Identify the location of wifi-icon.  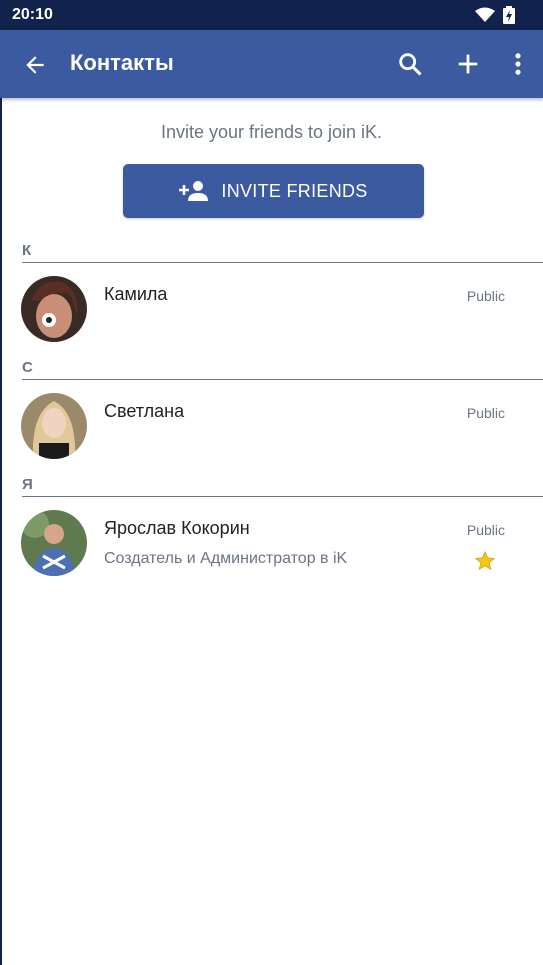
(485, 14).